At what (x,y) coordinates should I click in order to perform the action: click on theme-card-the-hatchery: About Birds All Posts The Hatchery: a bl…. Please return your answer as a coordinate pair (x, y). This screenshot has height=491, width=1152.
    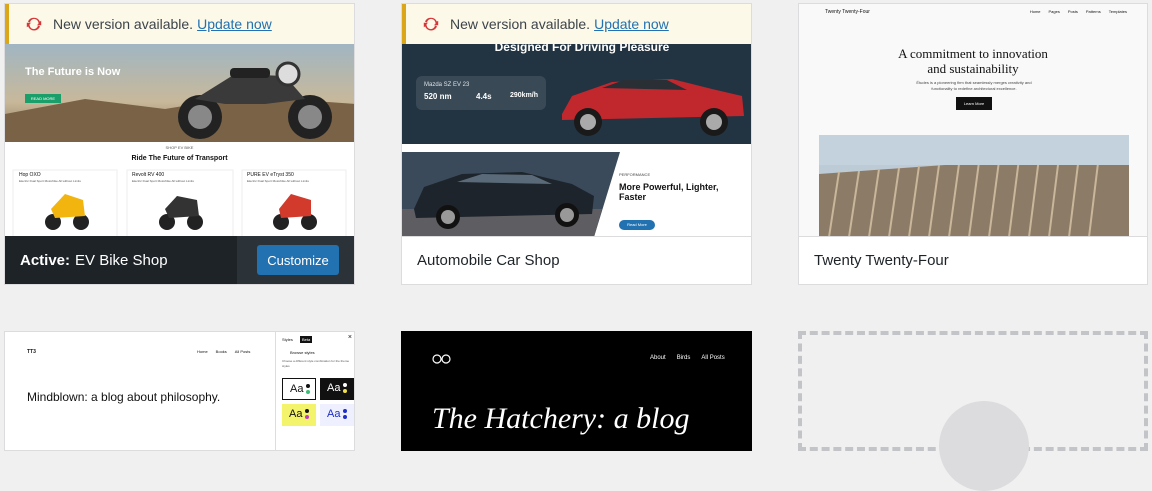
    Looking at the image, I should click on (576, 391).